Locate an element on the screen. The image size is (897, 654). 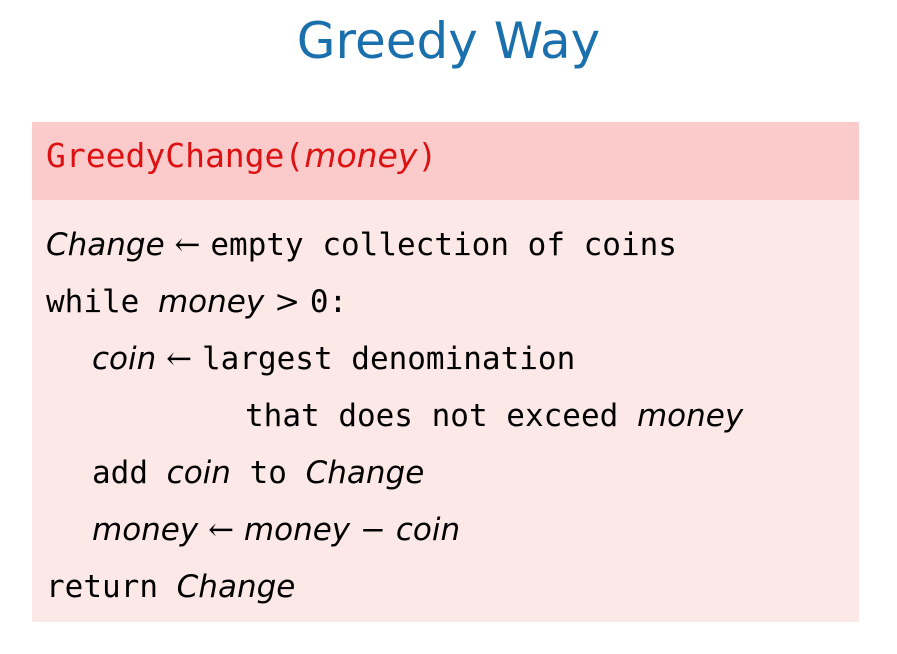
keyword: return is located at coordinates (111, 587).